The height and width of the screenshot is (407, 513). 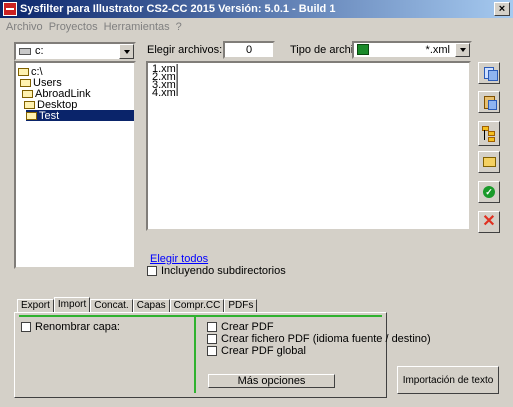 I want to click on tree-item-abroadlink: AbroadLink, so click(x=56, y=94).